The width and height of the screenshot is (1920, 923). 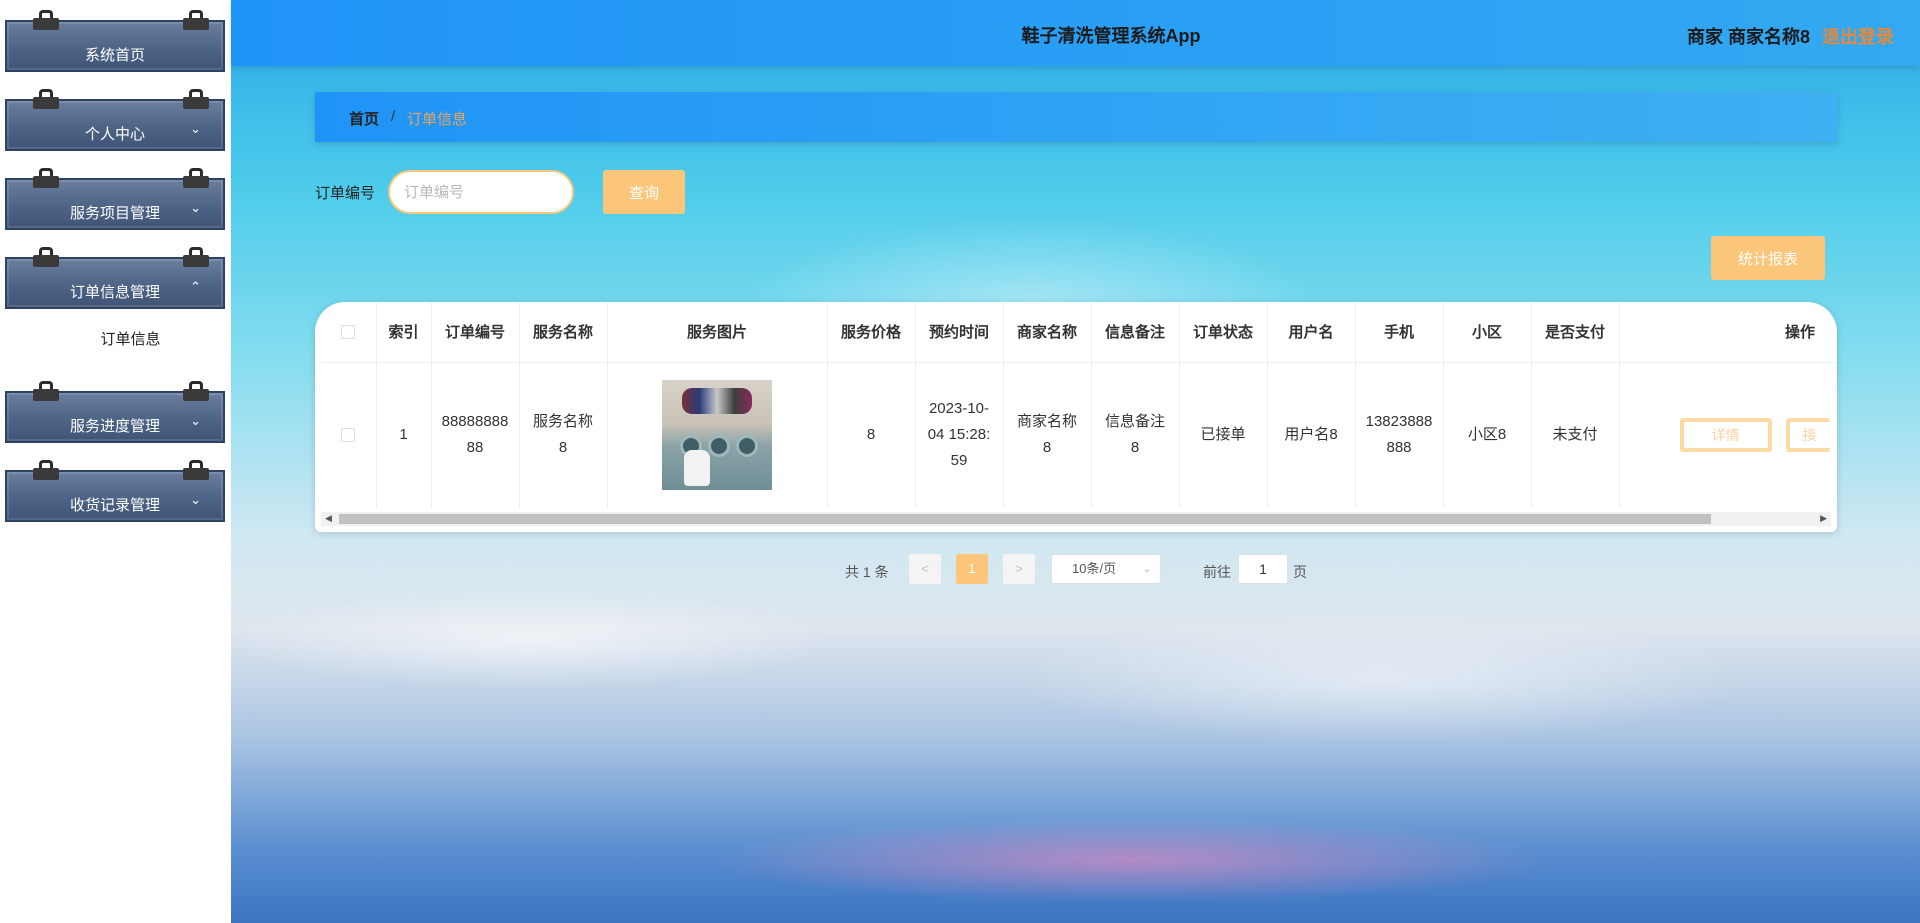 What do you see at coordinates (1094, 568) in the screenshot?
I see `page-size-value: 10条/页` at bounding box center [1094, 568].